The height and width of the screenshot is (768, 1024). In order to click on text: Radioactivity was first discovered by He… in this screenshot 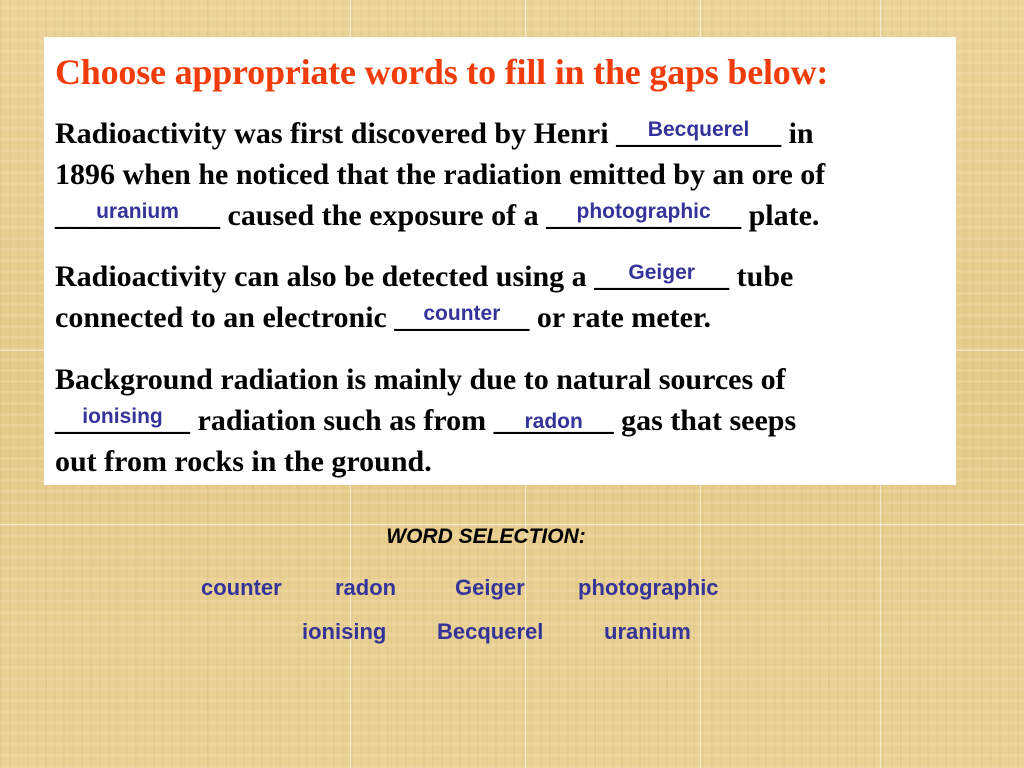, I will do `click(336, 133)`.